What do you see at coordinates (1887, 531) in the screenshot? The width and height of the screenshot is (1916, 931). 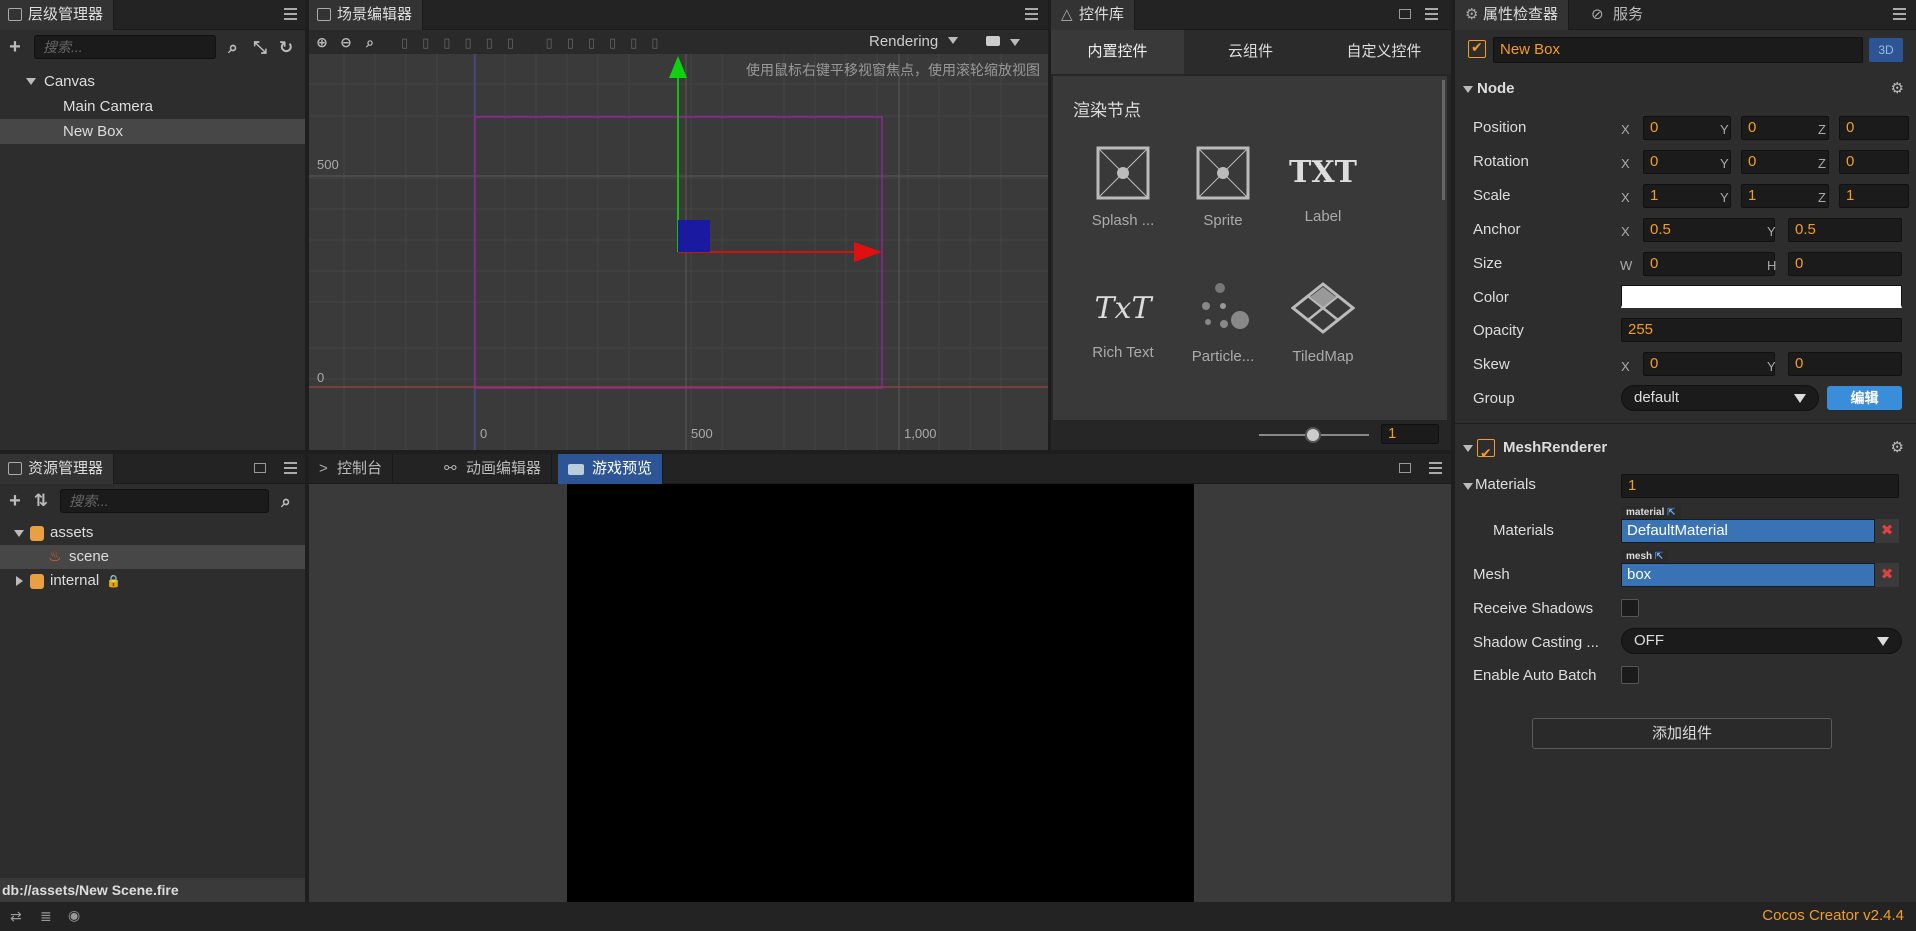 I see `remove-material-icon: ✖` at bounding box center [1887, 531].